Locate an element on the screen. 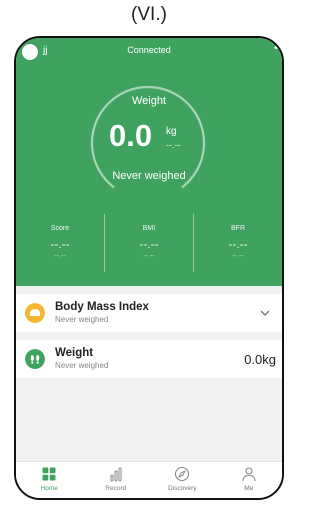 The image size is (320, 510). metric-bmi: BMI --.-- --.-- is located at coordinates (148, 243).